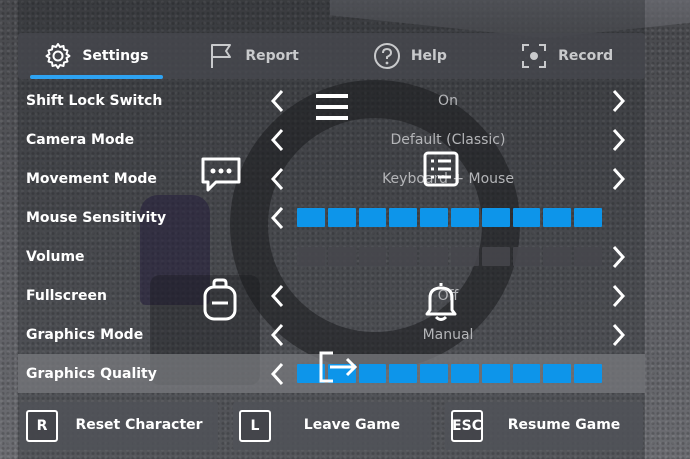  I want to click on setting-value: Manual, so click(448, 334).